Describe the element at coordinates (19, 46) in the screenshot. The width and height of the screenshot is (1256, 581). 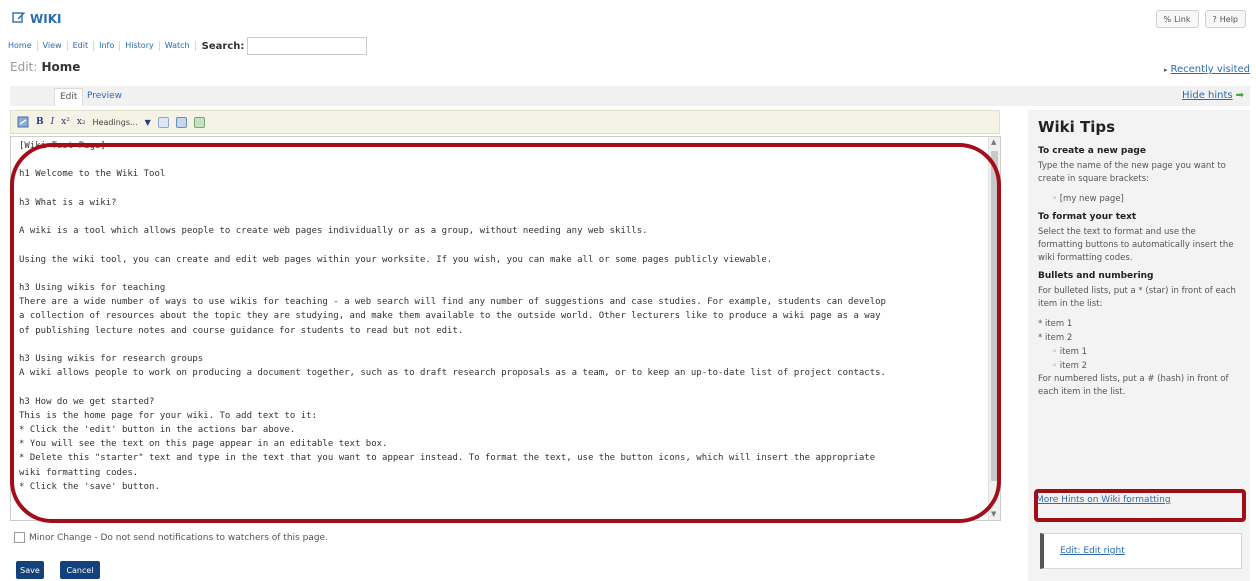
I see `toolbar-home-link: Home` at that location.